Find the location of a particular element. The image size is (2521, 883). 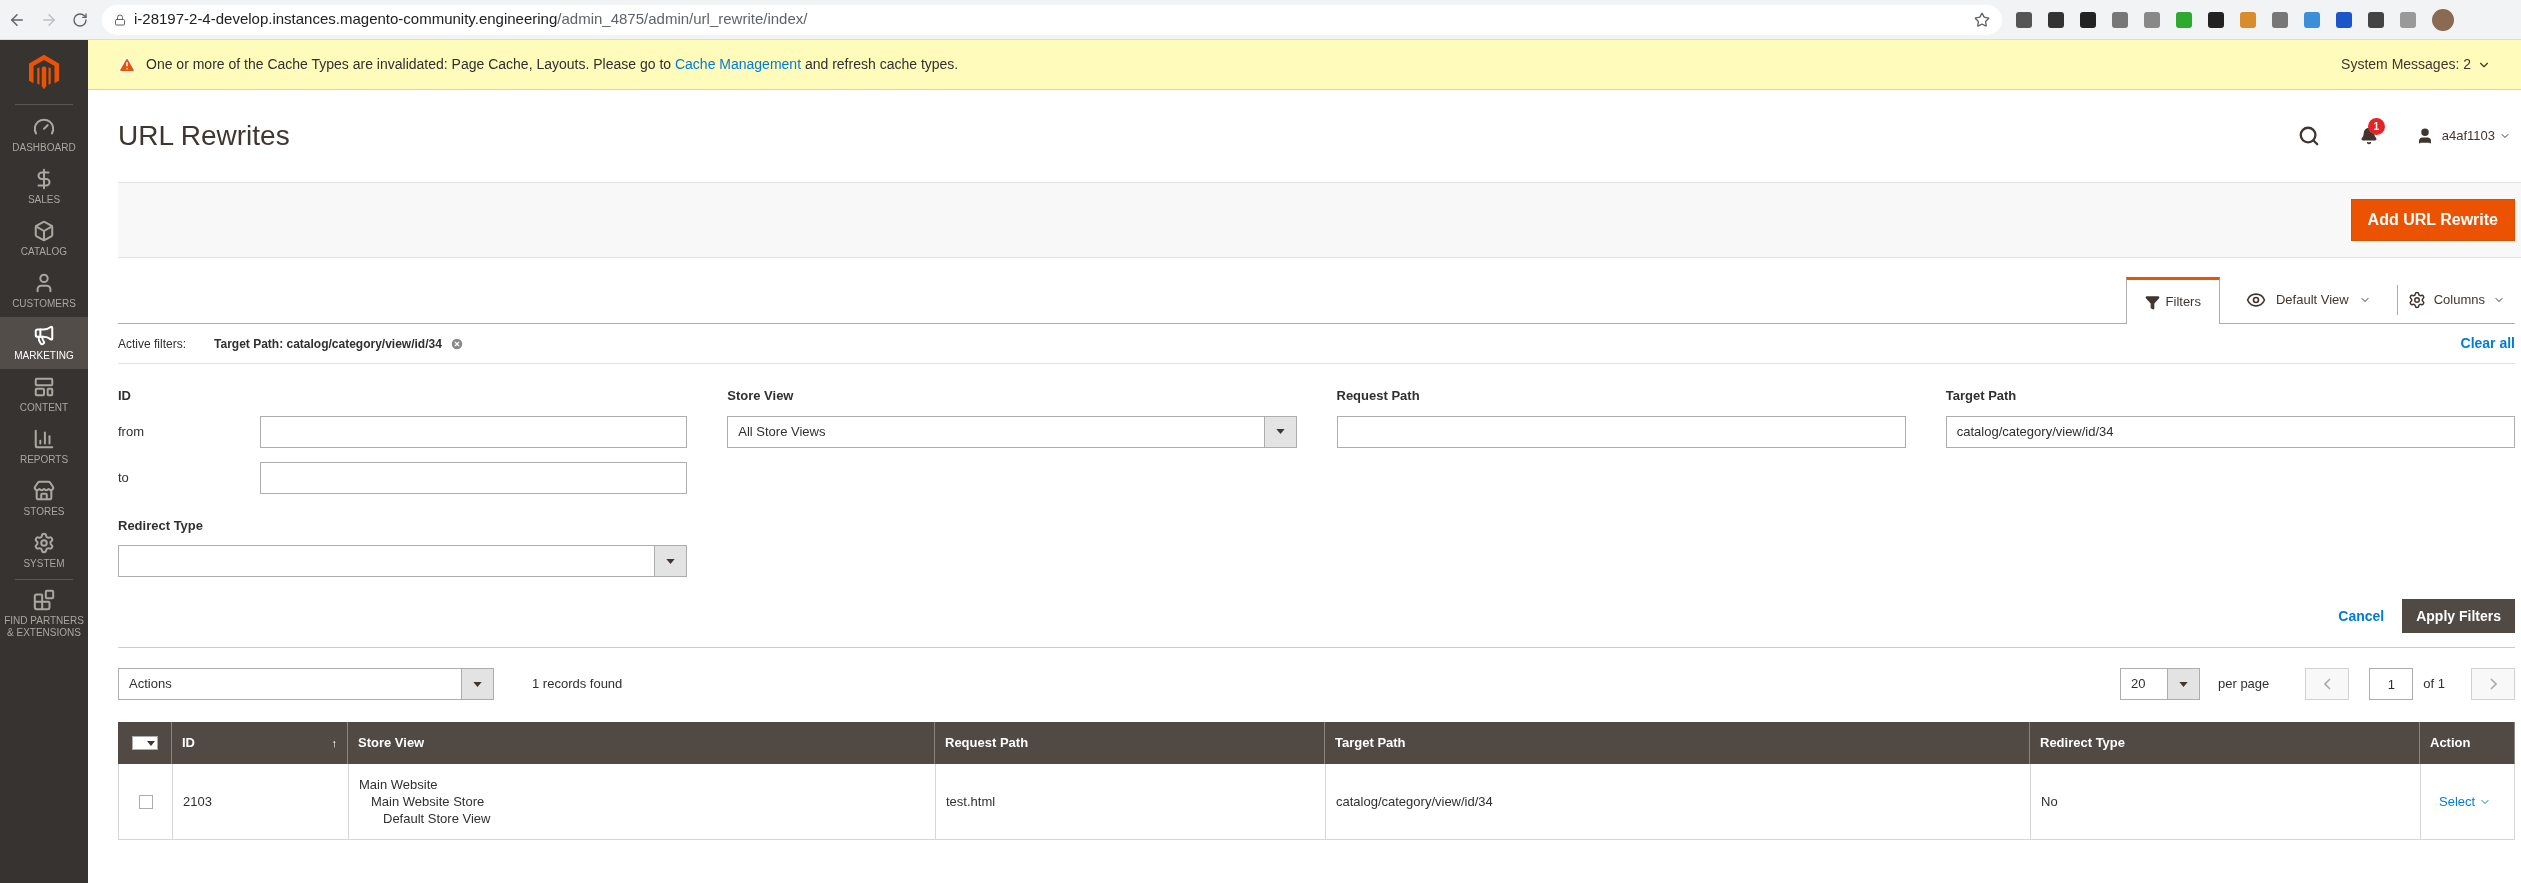

column-header: Redirect Type is located at coordinates (2225, 743).